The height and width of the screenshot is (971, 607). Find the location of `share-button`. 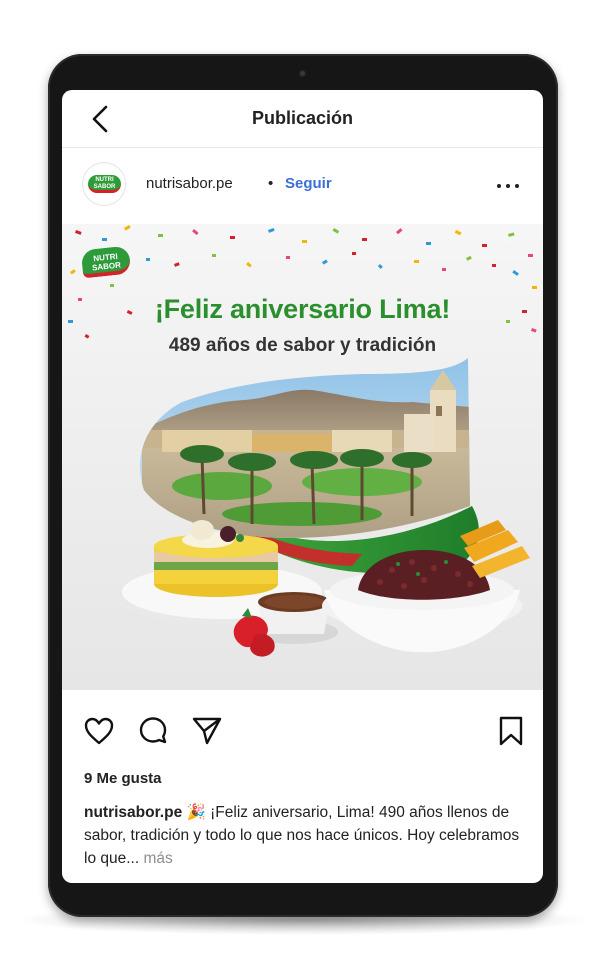

share-button is located at coordinates (207, 731).